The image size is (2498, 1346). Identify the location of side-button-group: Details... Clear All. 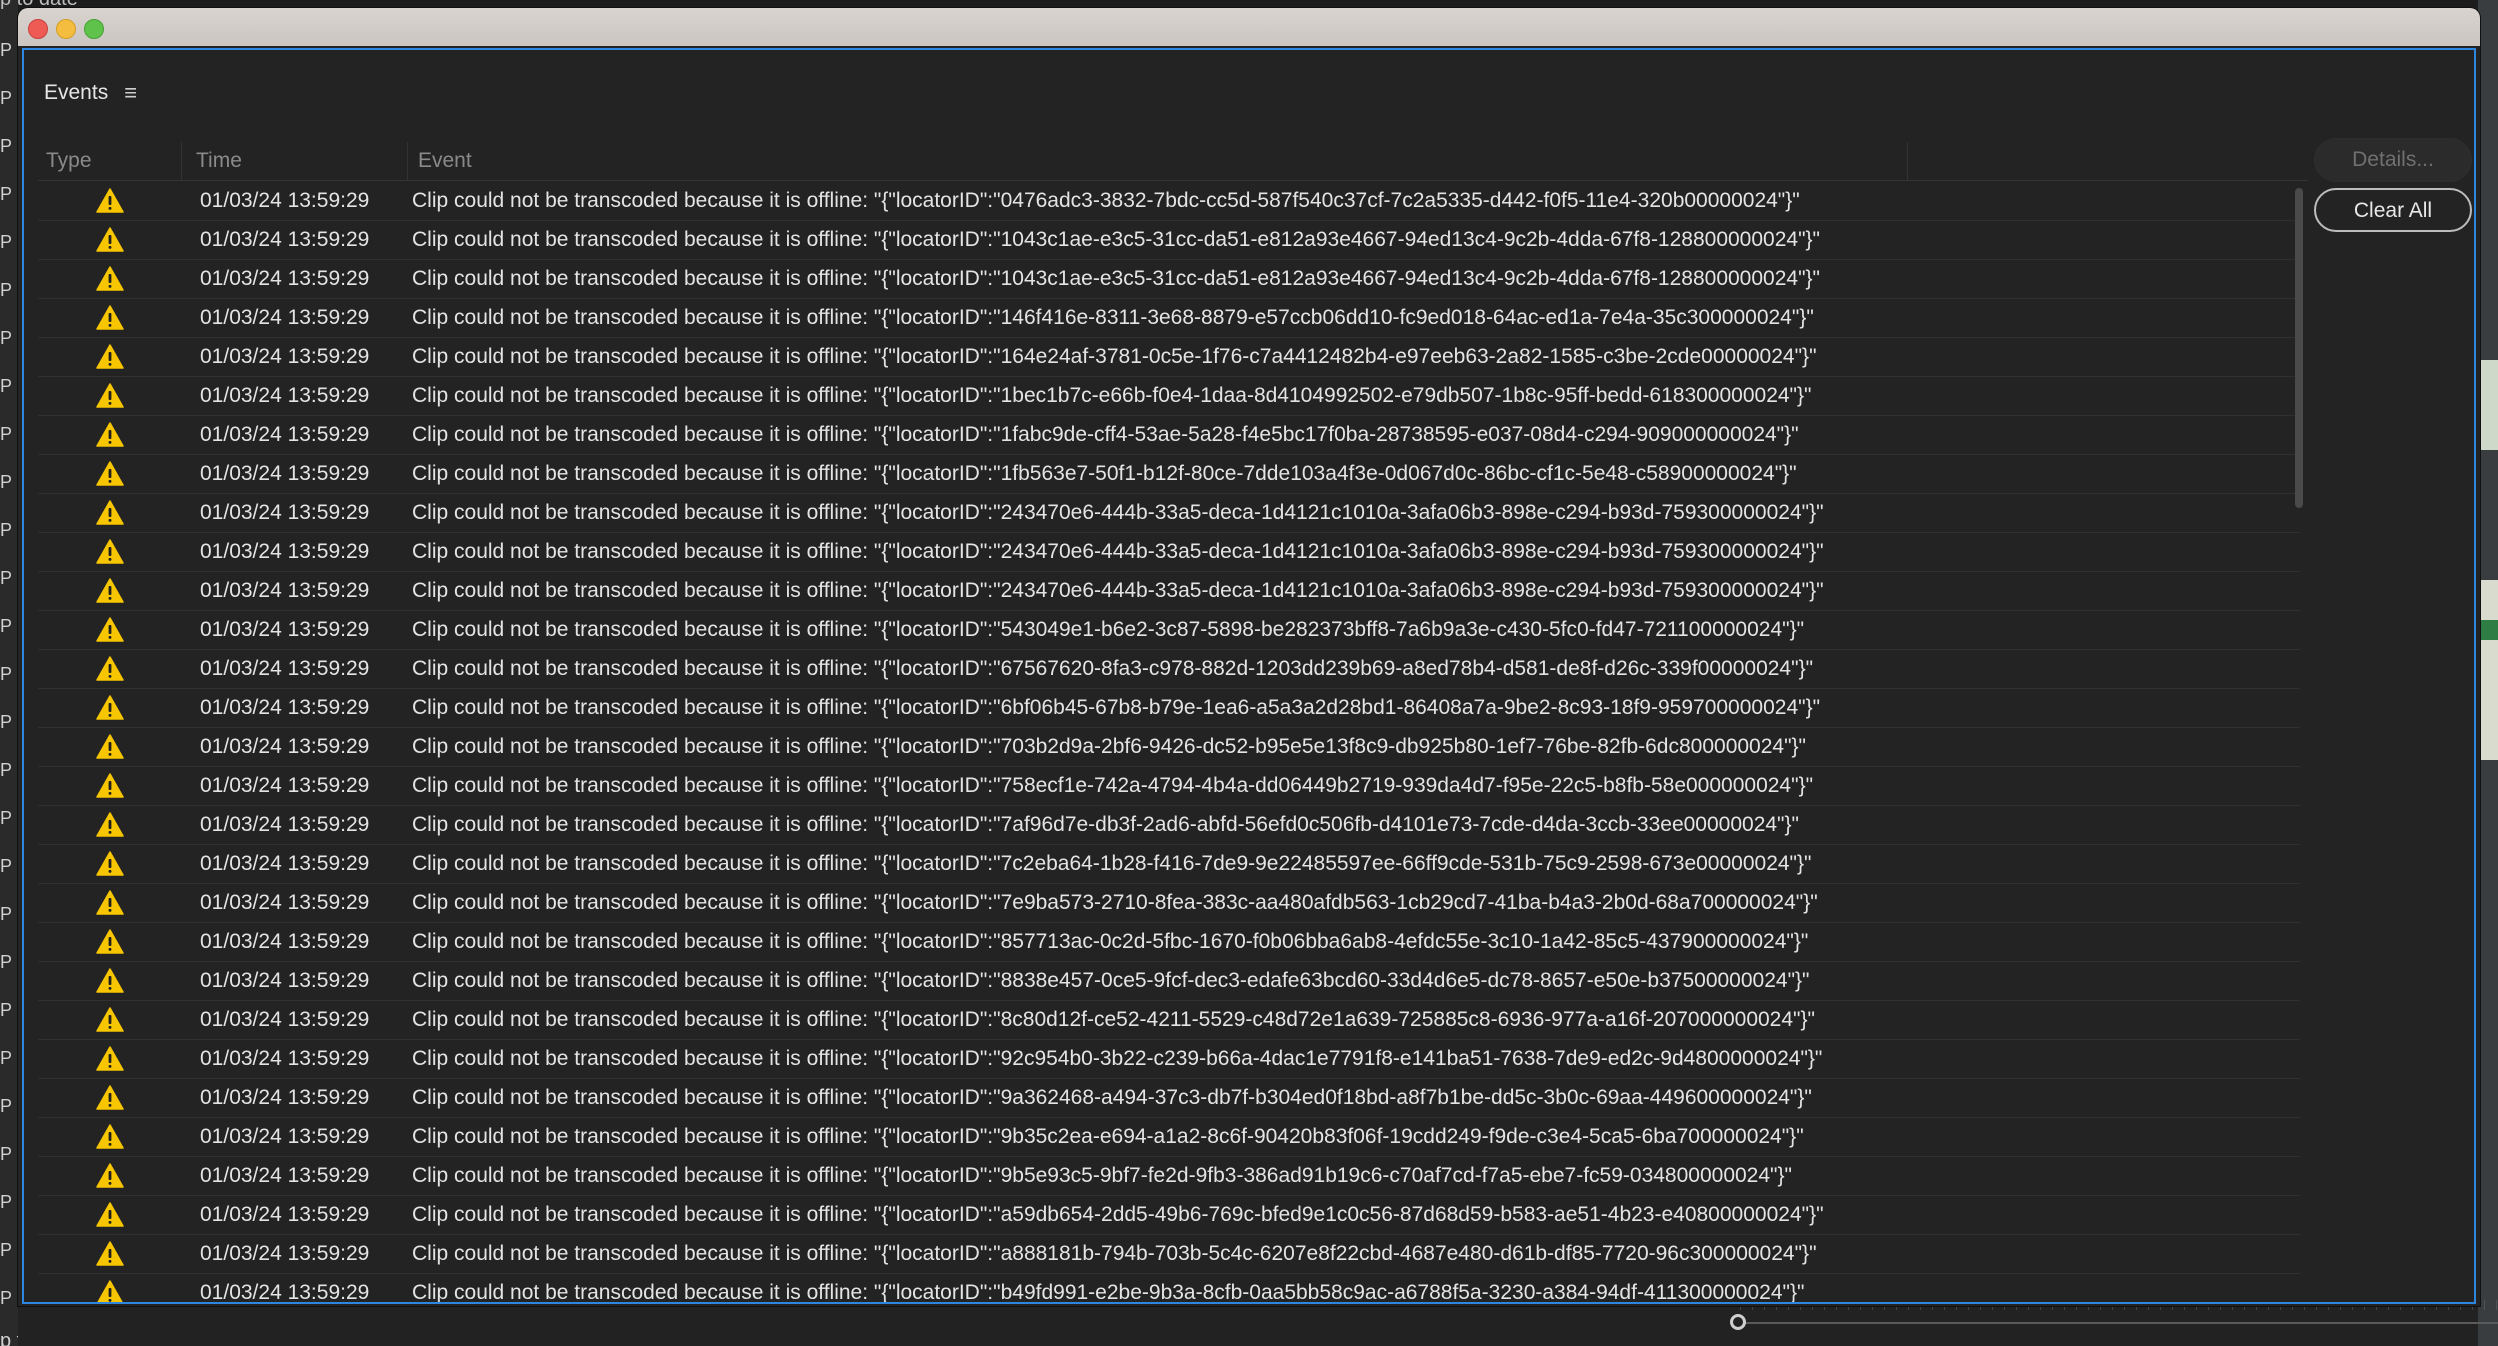
(2394, 188).